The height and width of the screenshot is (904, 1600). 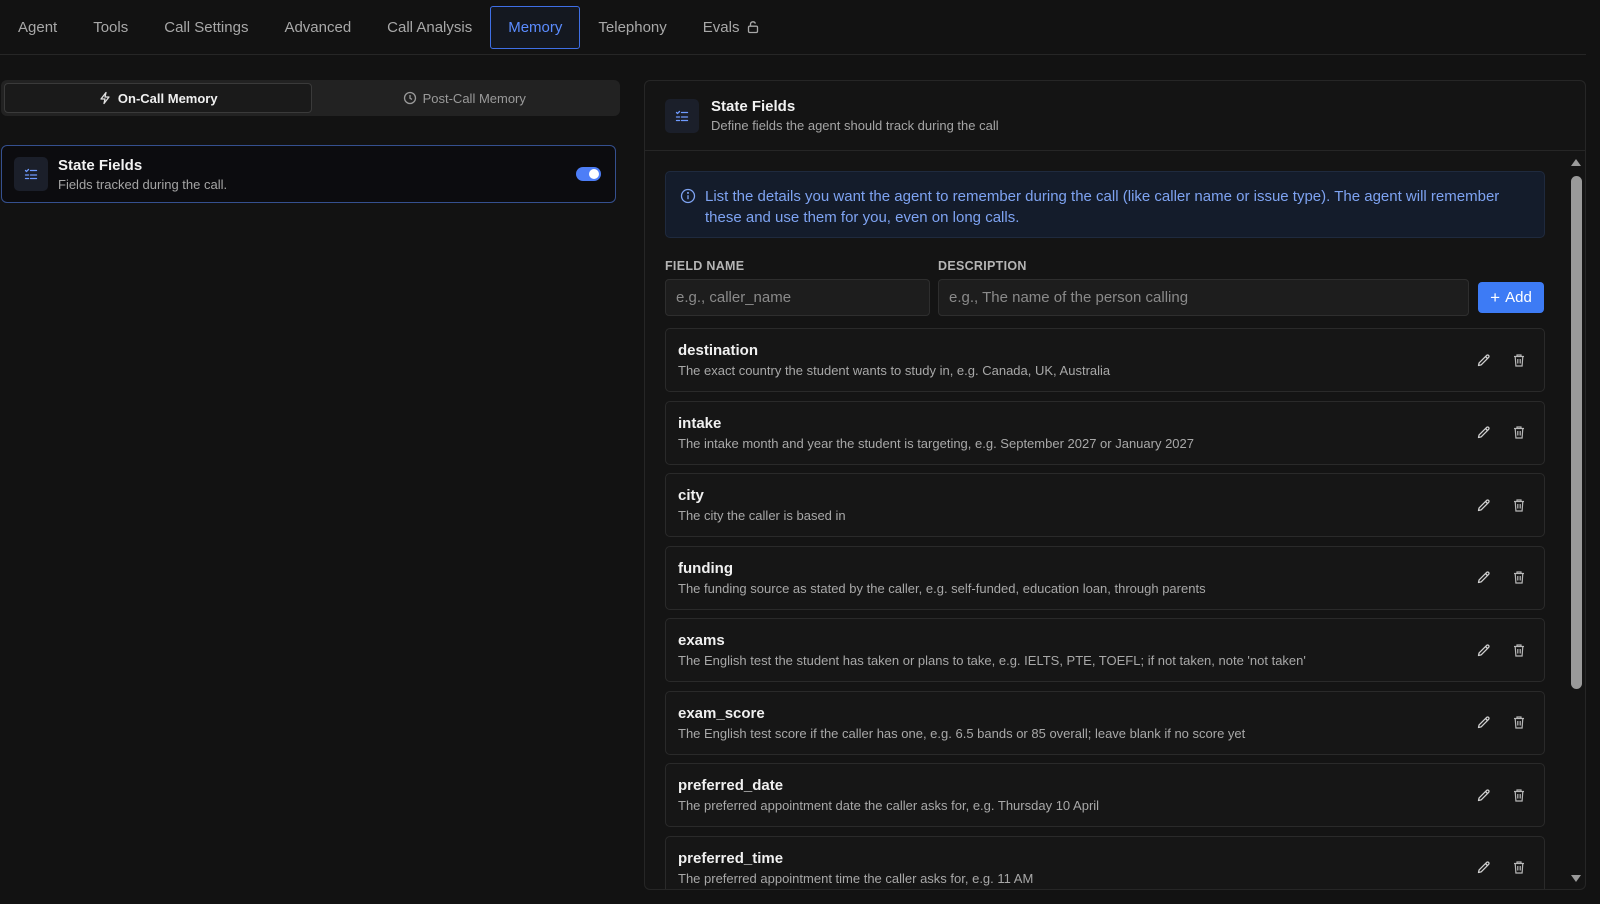 What do you see at coordinates (167, 98) in the screenshot?
I see `on-call-memory-label: On-Call Memory` at bounding box center [167, 98].